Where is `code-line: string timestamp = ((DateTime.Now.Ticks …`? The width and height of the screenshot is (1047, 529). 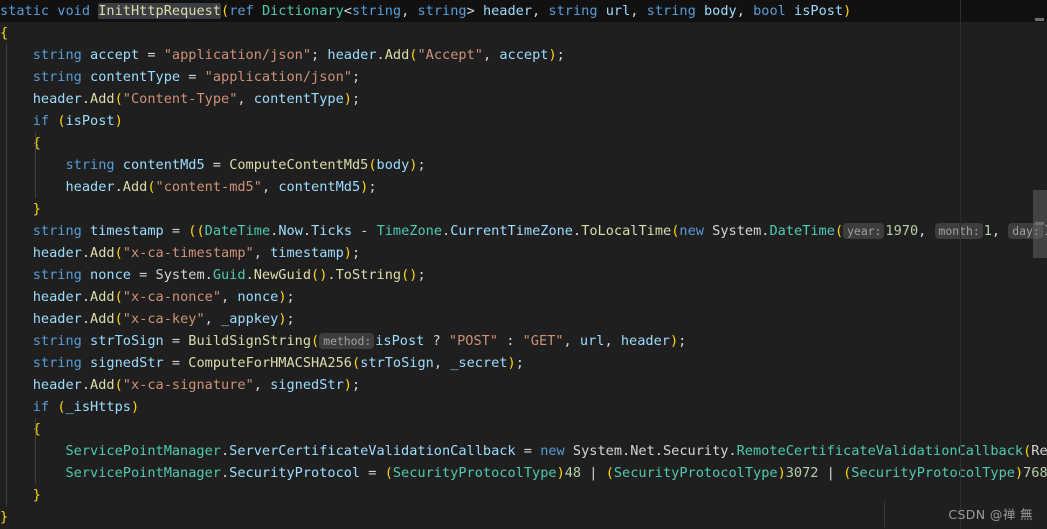 code-line: string timestamp = ((DateTime.Now.Ticks … is located at coordinates (523, 231).